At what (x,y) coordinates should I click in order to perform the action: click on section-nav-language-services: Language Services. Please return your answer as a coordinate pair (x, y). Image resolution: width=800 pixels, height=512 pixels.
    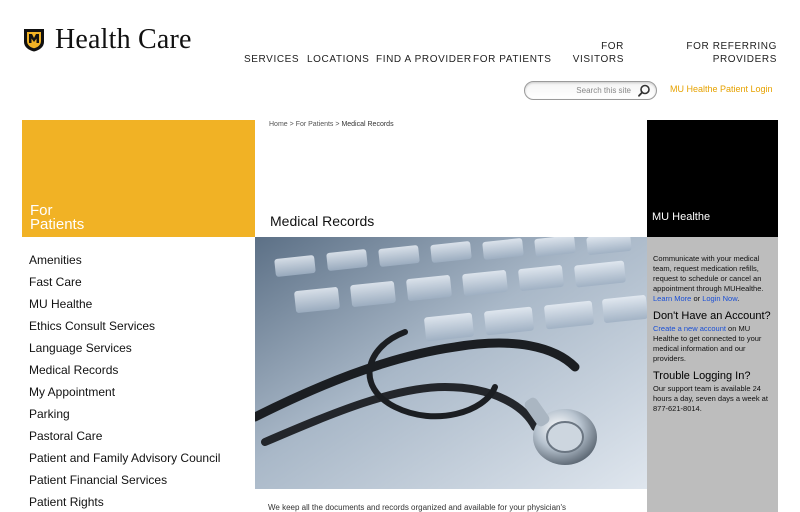
    Looking at the image, I should click on (124, 348).